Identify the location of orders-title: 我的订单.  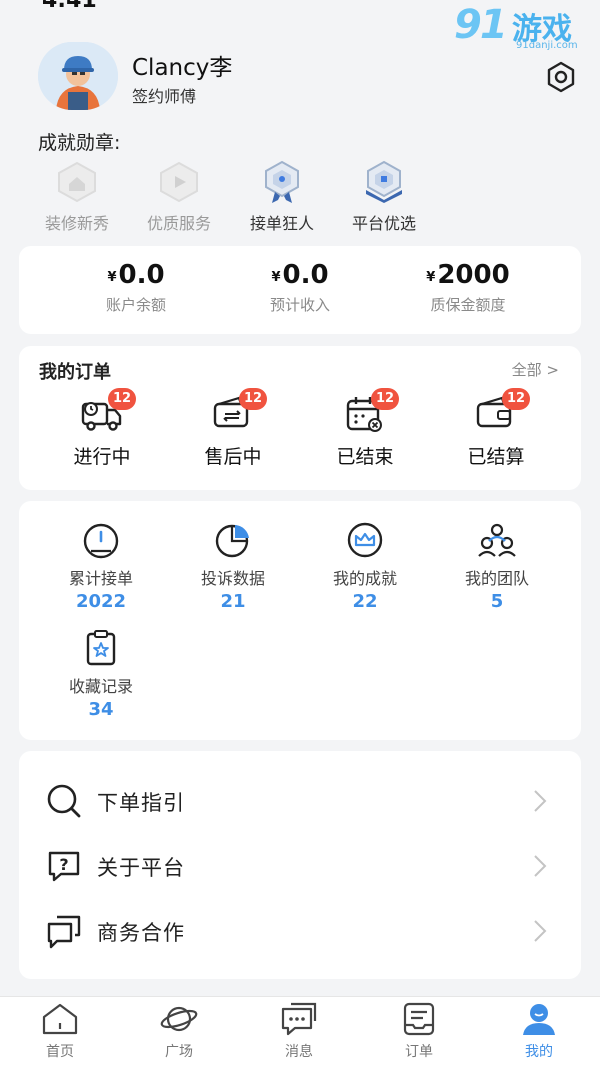
(75, 372).